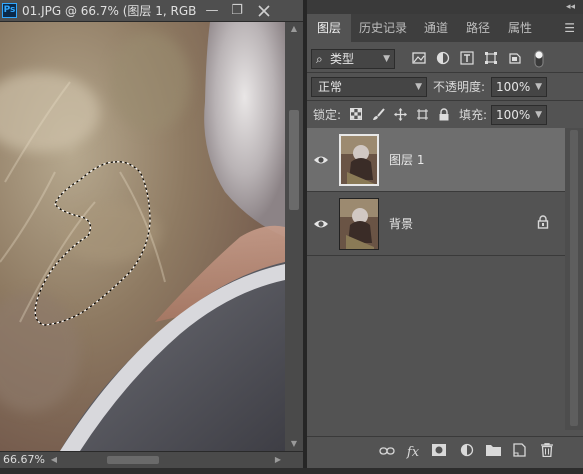 This screenshot has height=474, width=583. I want to click on panel-tabs: 图层 历史记录 通道 路径 属性 ☰, so click(445, 28).